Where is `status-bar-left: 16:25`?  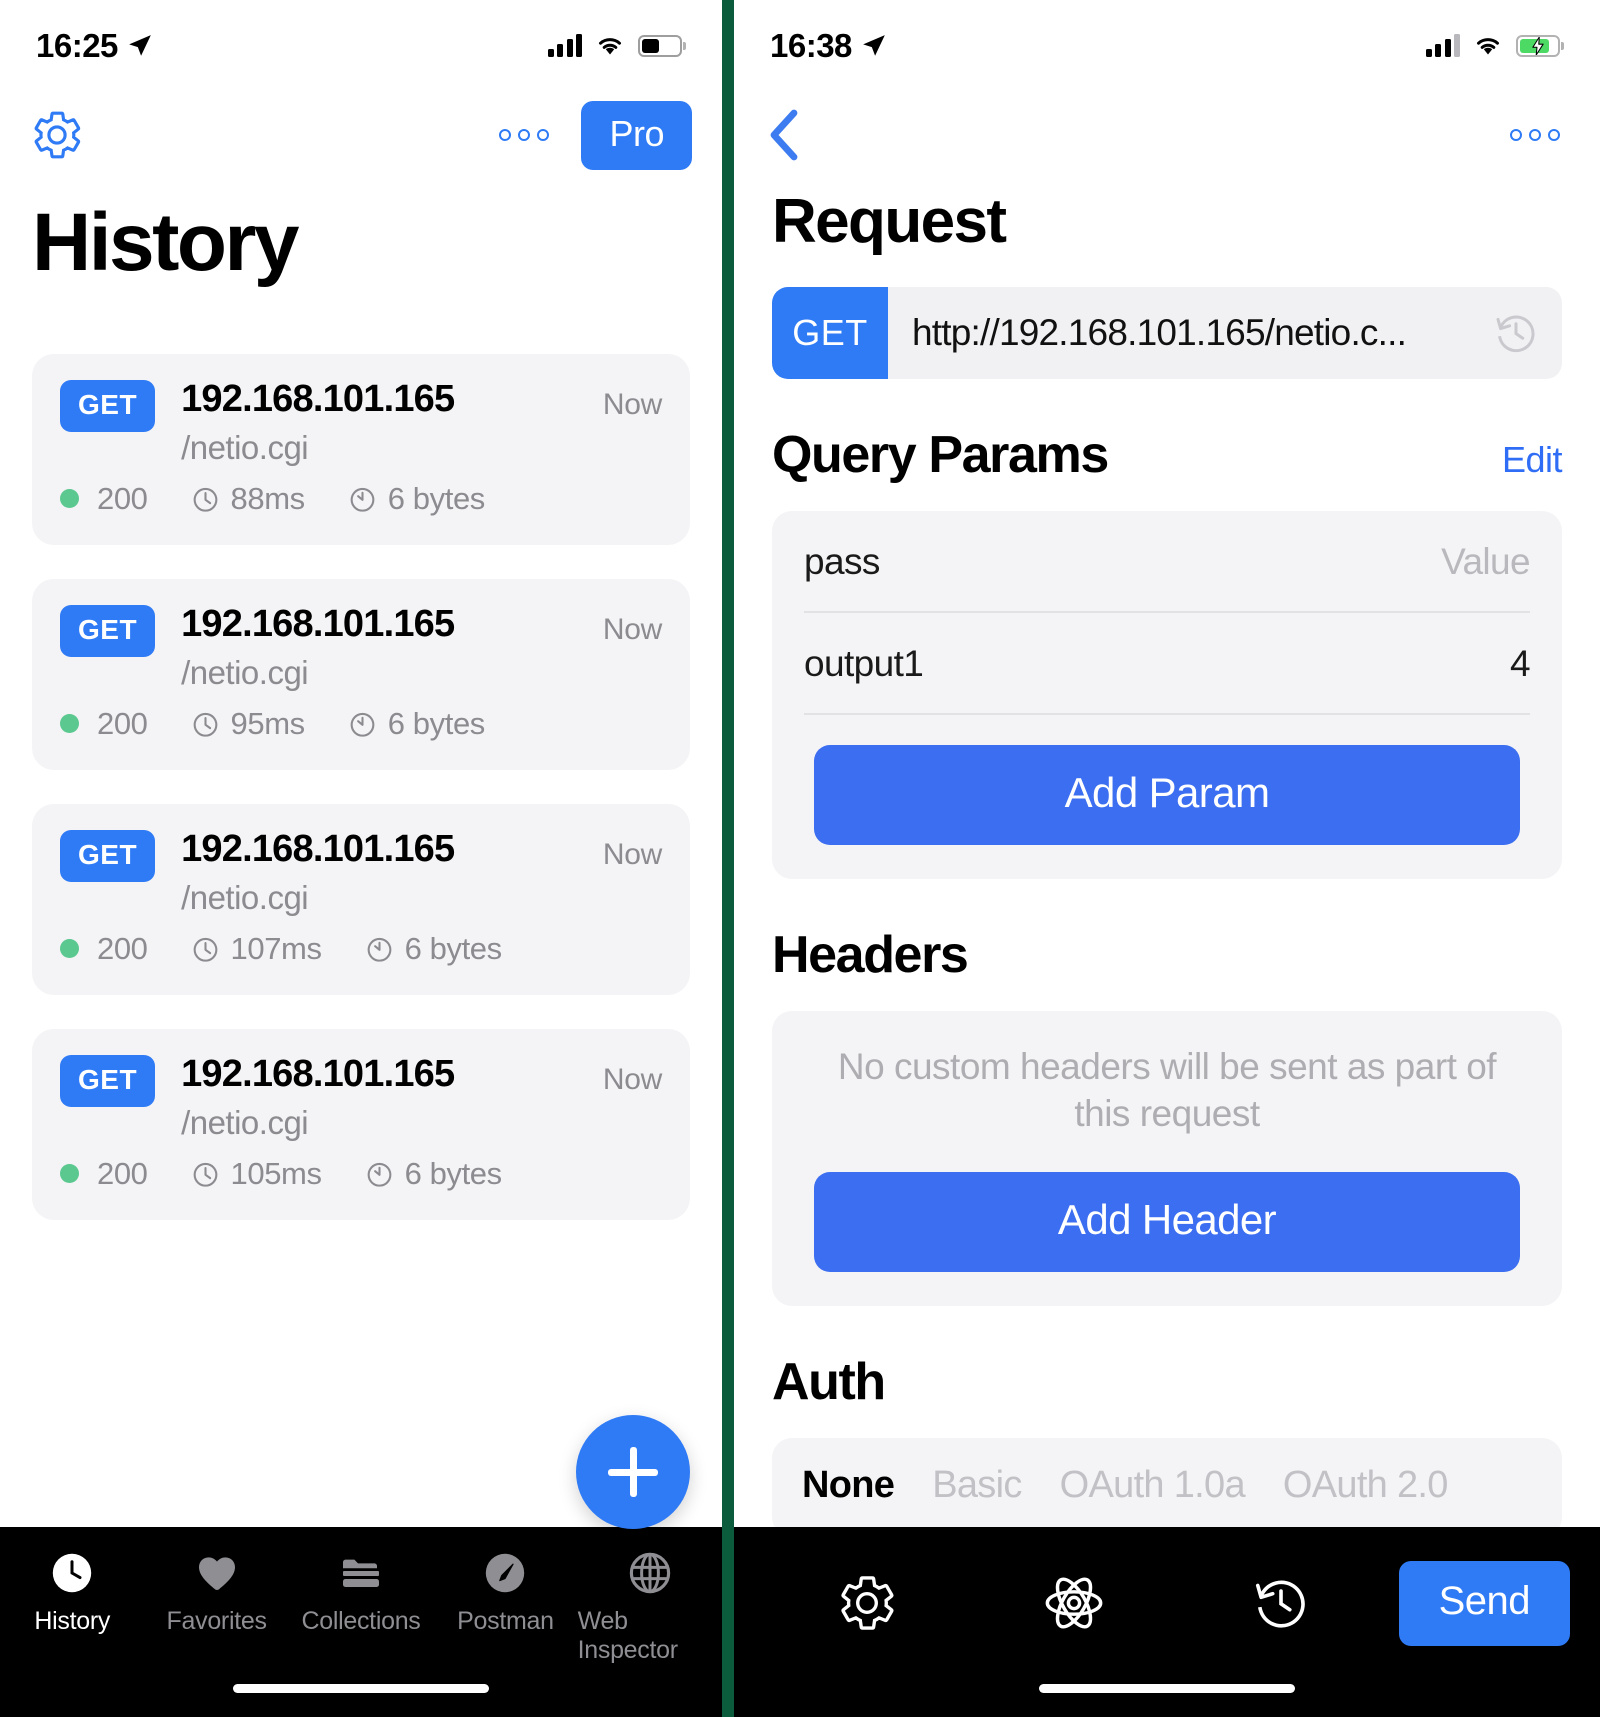 status-bar-left: 16:25 is located at coordinates (361, 46).